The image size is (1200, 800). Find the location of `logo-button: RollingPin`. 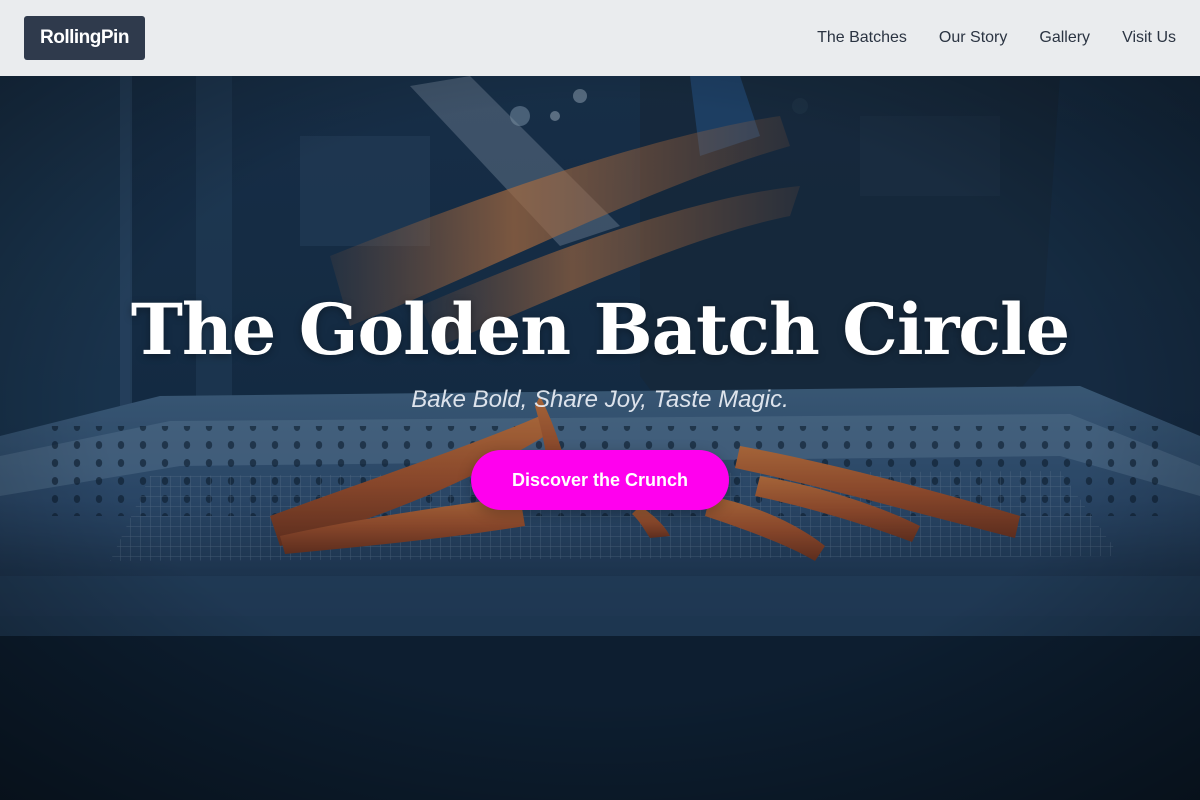

logo-button: RollingPin is located at coordinates (84, 38).